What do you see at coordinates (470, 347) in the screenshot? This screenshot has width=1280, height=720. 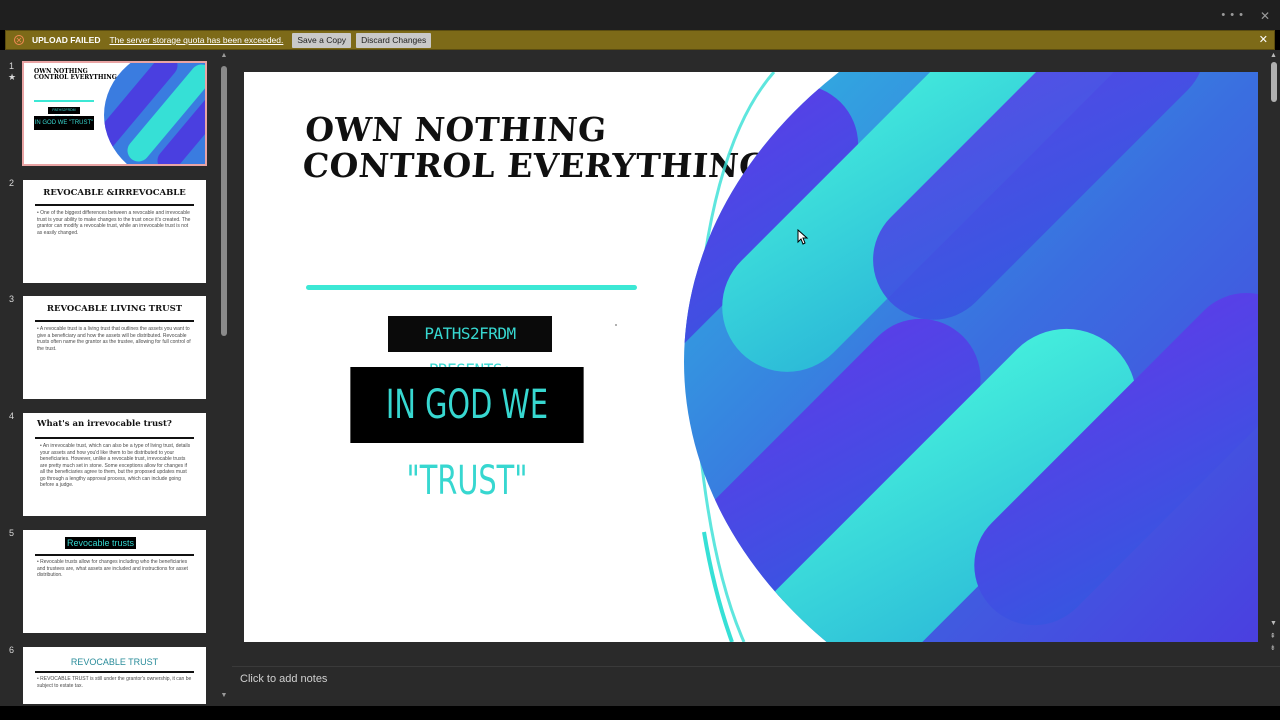 I see `presents-label: PATHS2FRDM PRESENTS:` at bounding box center [470, 347].